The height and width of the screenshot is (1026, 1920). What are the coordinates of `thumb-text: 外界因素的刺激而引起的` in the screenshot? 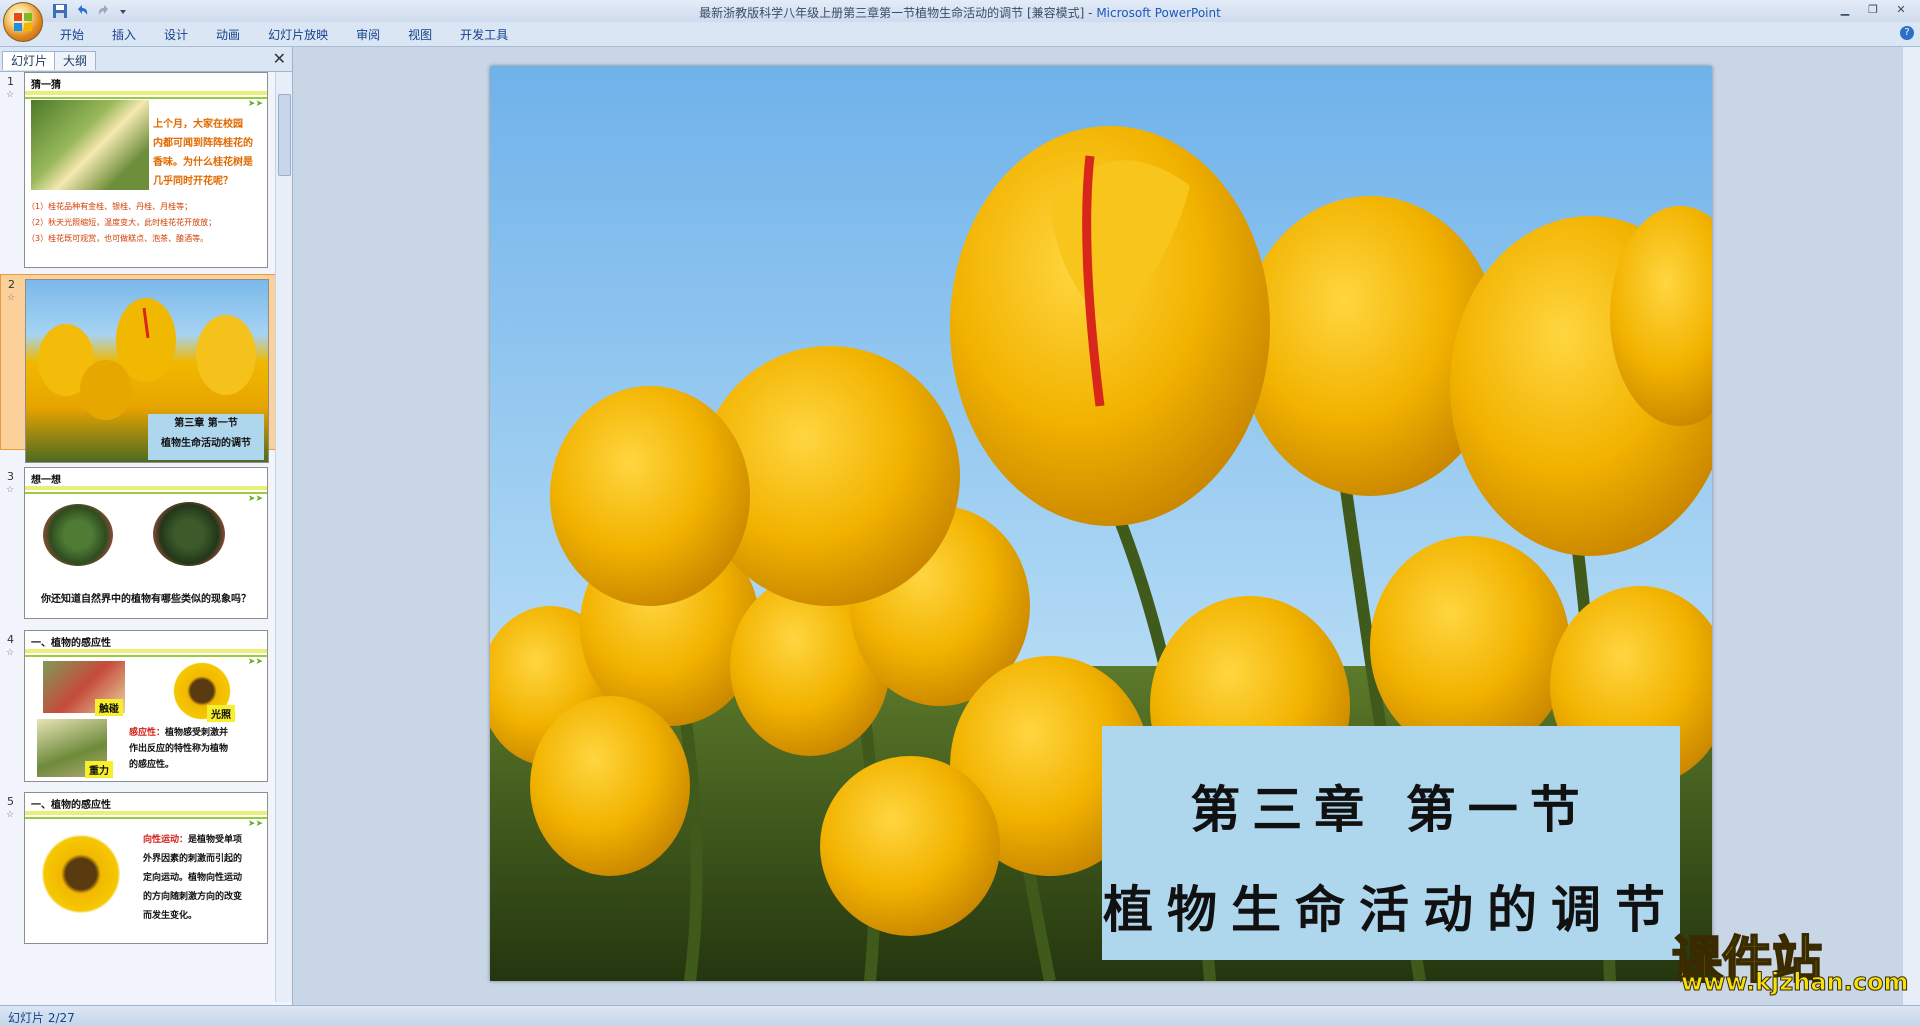 It's located at (193, 859).